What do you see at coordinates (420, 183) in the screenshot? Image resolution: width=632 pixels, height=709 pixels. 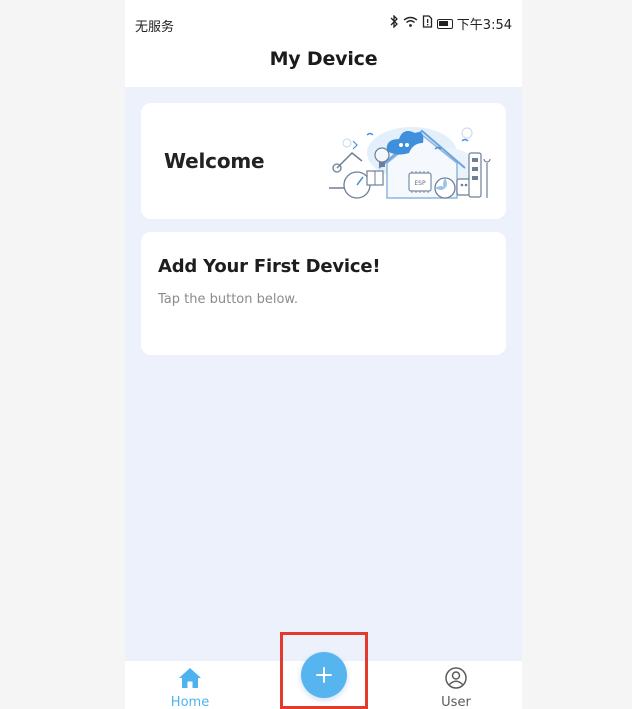 I see `esp-chip-label: ESP` at bounding box center [420, 183].